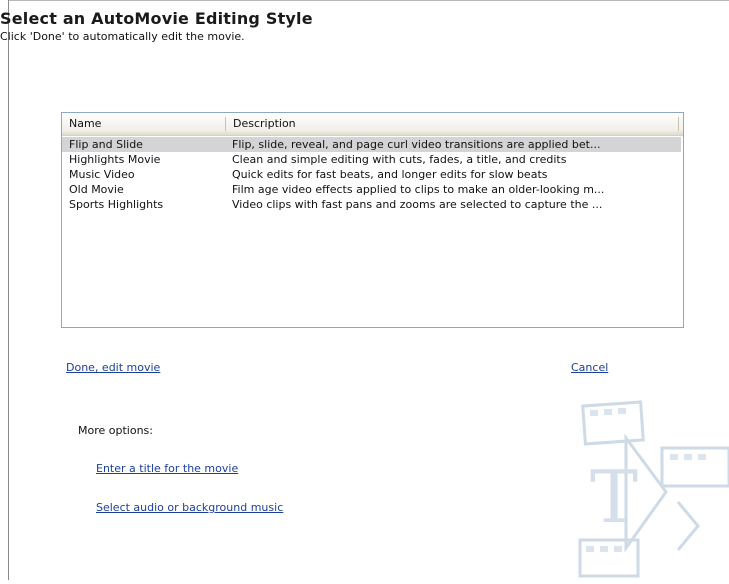  What do you see at coordinates (614, 497) in the screenshot?
I see `watermark-glyph: T` at bounding box center [614, 497].